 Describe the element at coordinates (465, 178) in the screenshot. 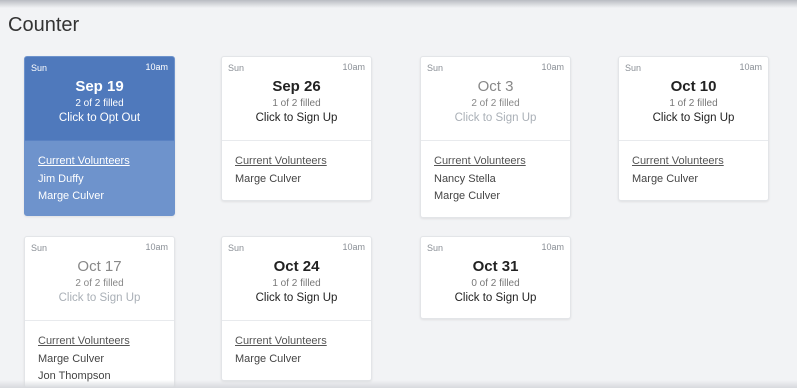

I see `volunteer-name: Nancy Stella` at that location.